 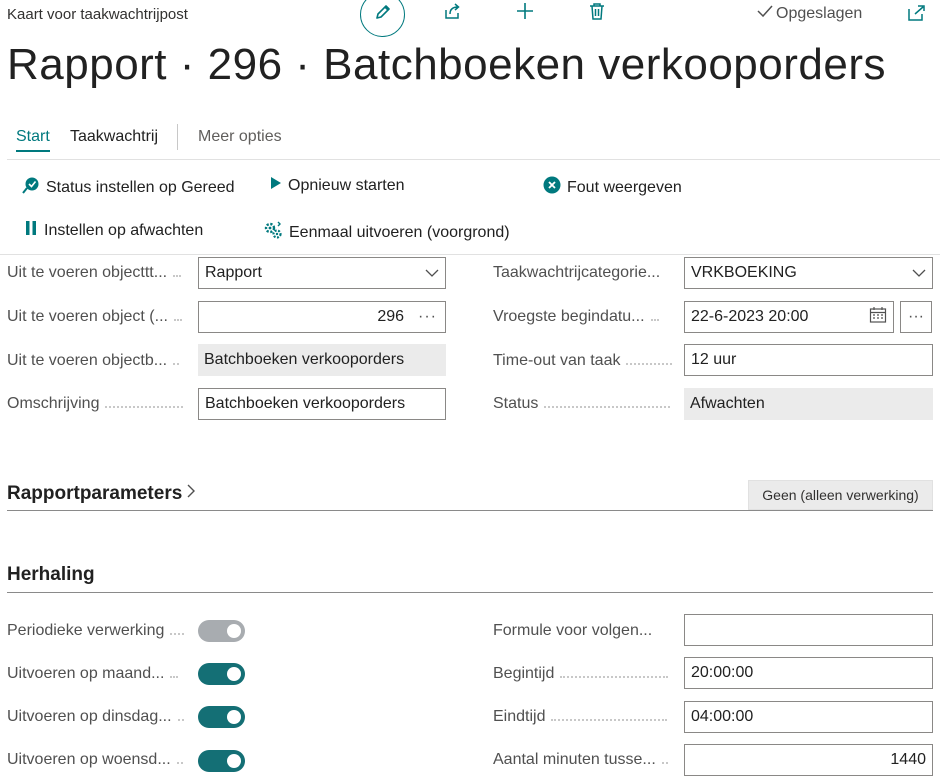 What do you see at coordinates (140, 187) in the screenshot?
I see `set-status-ready-label: Status instellen op Gereed` at bounding box center [140, 187].